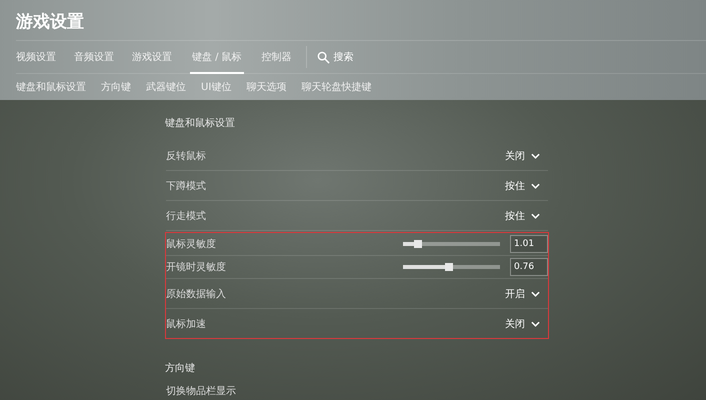 This screenshot has width=706, height=400. What do you see at coordinates (344, 57) in the screenshot?
I see `search-button: 搜索` at bounding box center [344, 57].